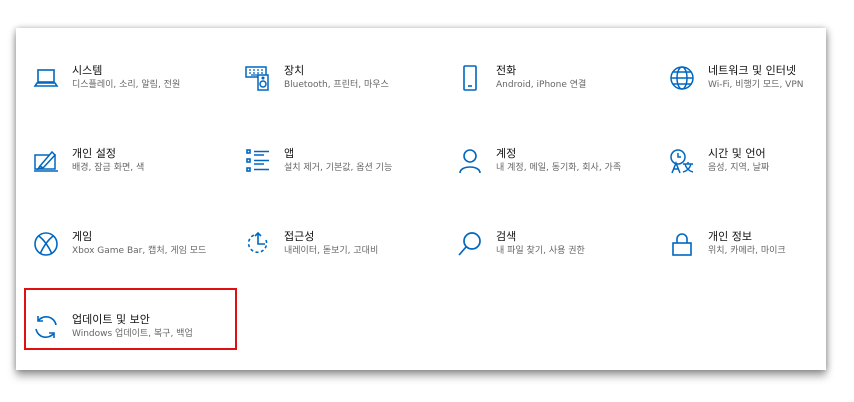  I want to click on tile-accounts: 계정 내 계정, 메일, 동기화, 회사, 가족, so click(540, 177).